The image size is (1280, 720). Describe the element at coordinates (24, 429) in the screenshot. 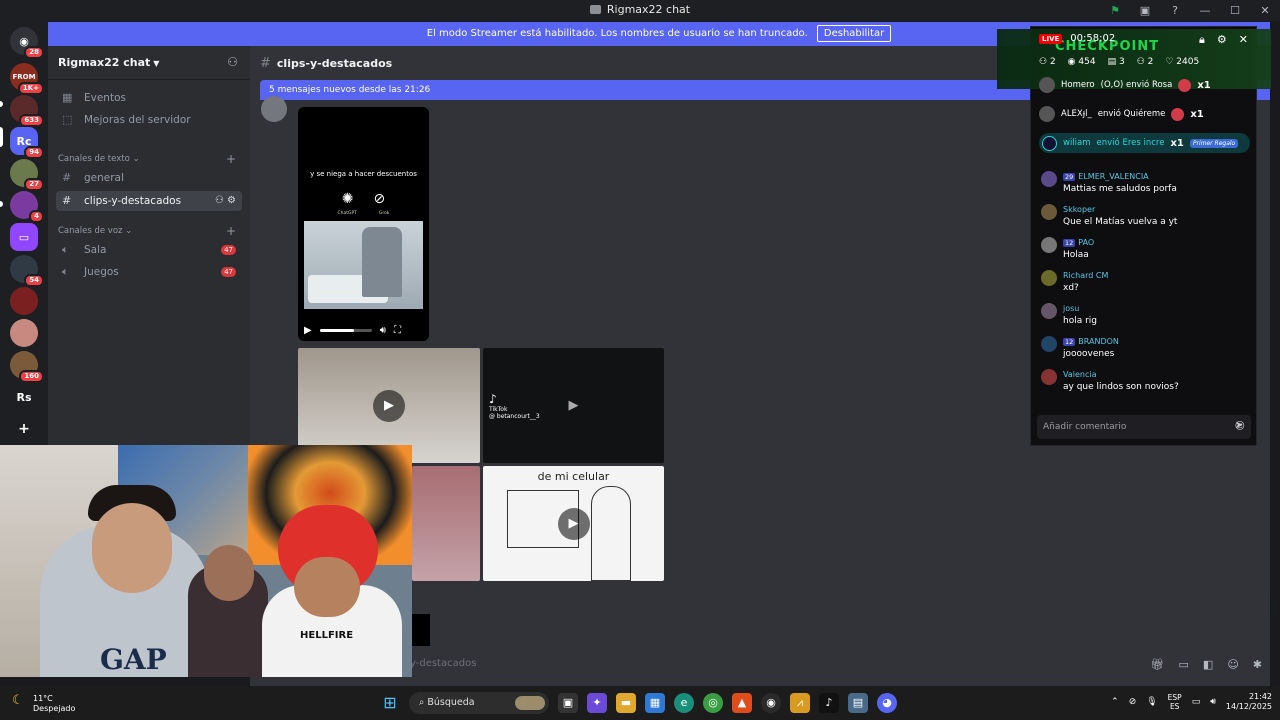

I see `add-server-button: +` at that location.